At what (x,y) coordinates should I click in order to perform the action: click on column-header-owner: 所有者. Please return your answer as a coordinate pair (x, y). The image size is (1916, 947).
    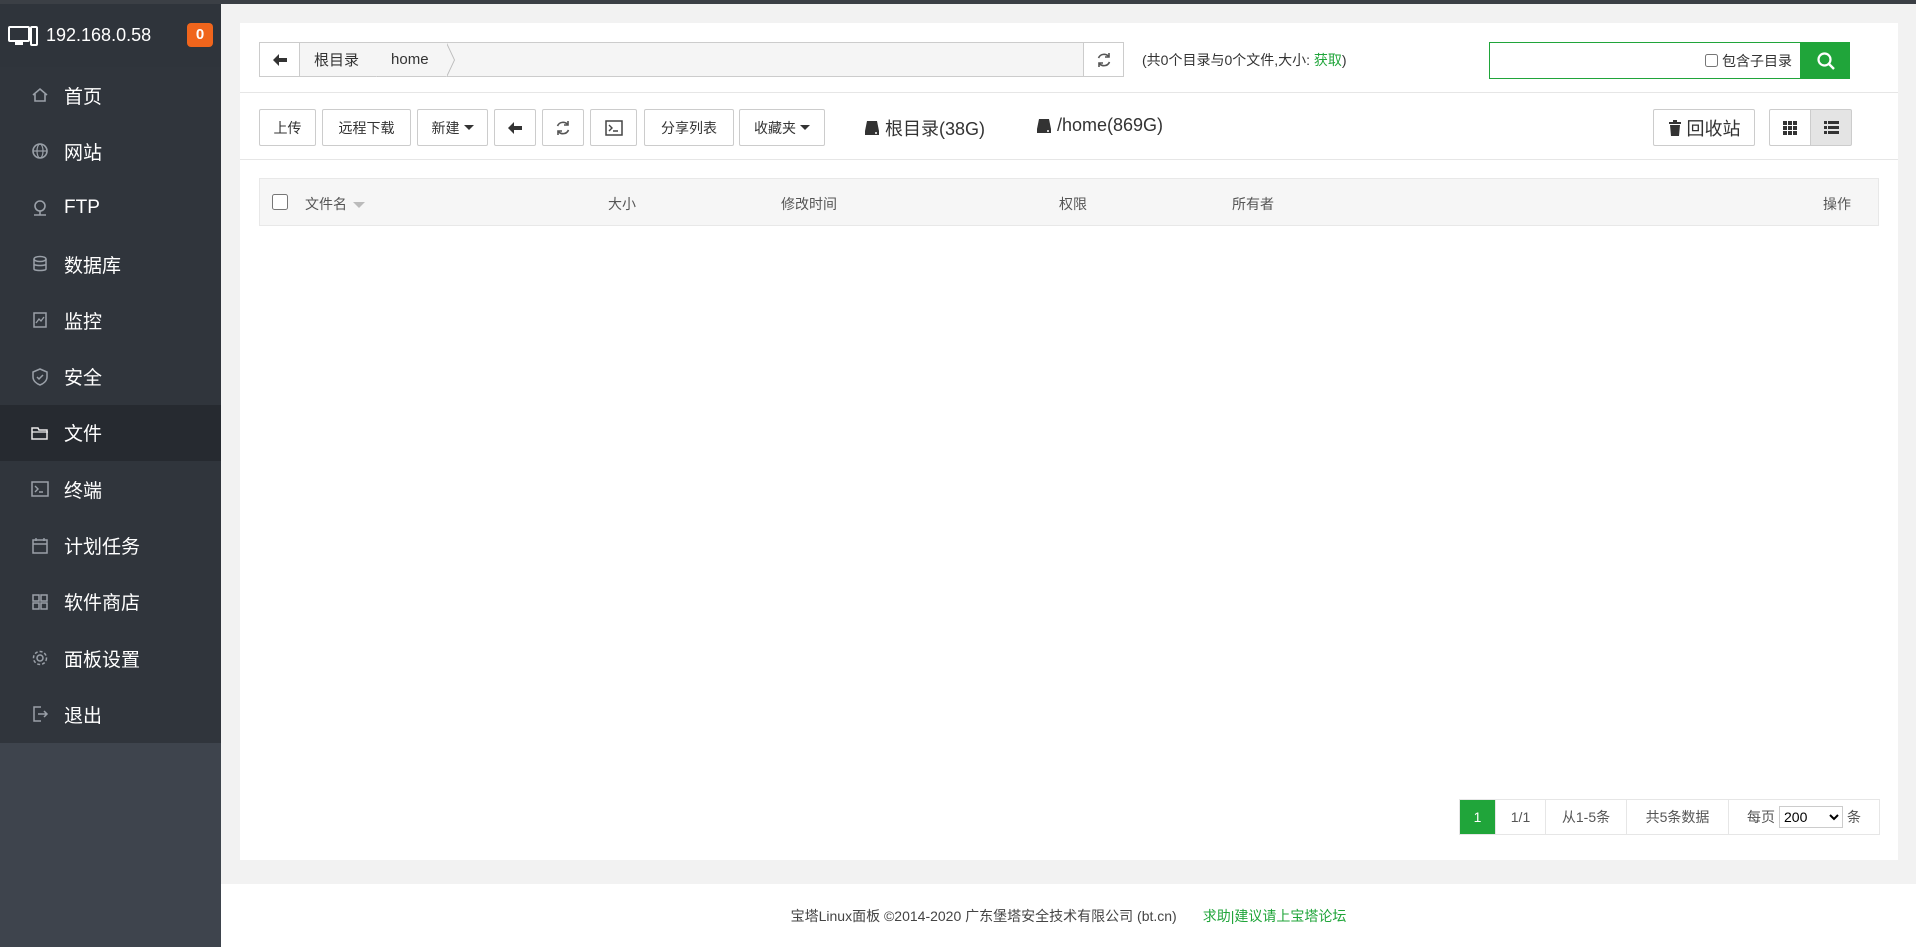
    Looking at the image, I should click on (1253, 204).